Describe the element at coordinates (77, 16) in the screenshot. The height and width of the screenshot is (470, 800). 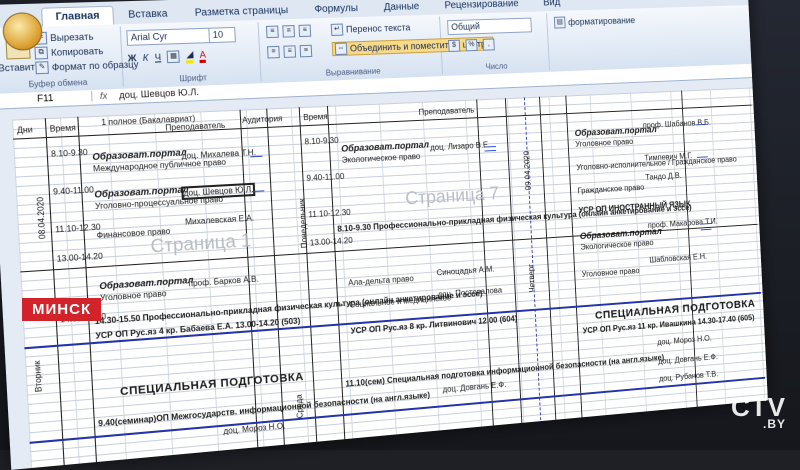
I see `tab-home: Главная` at that location.